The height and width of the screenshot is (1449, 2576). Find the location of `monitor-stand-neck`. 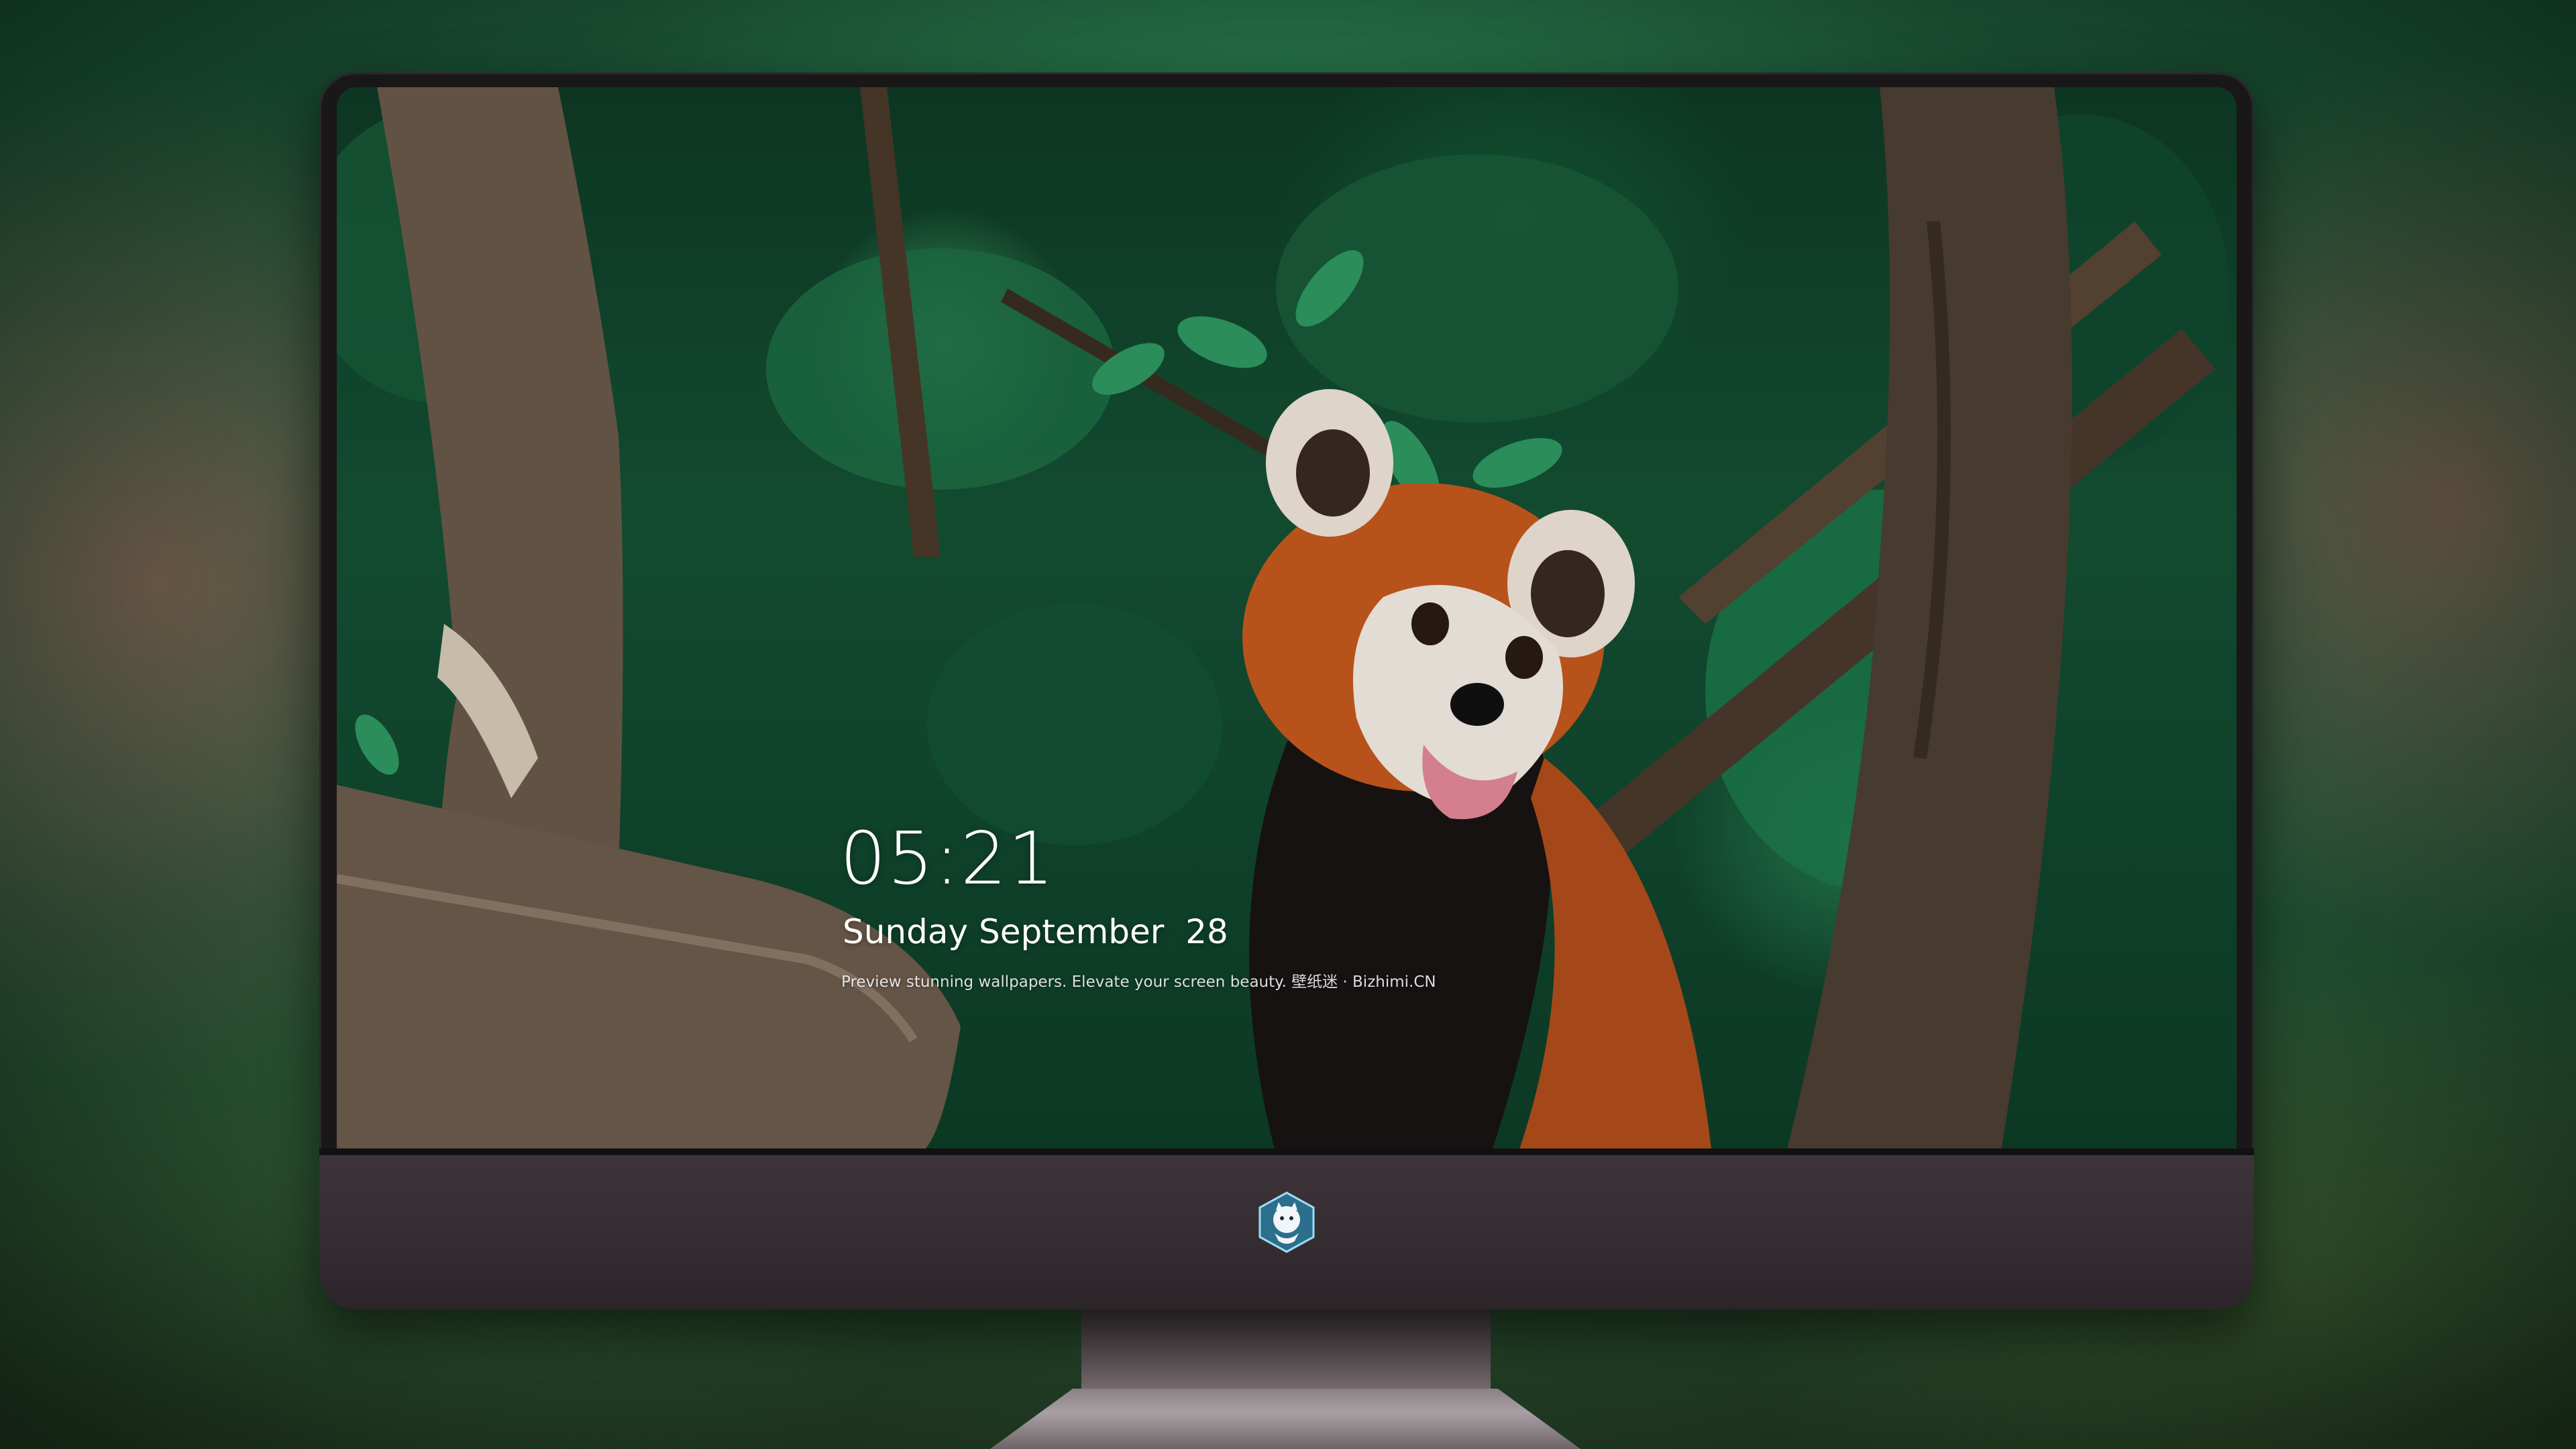

monitor-stand-neck is located at coordinates (1286, 1351).